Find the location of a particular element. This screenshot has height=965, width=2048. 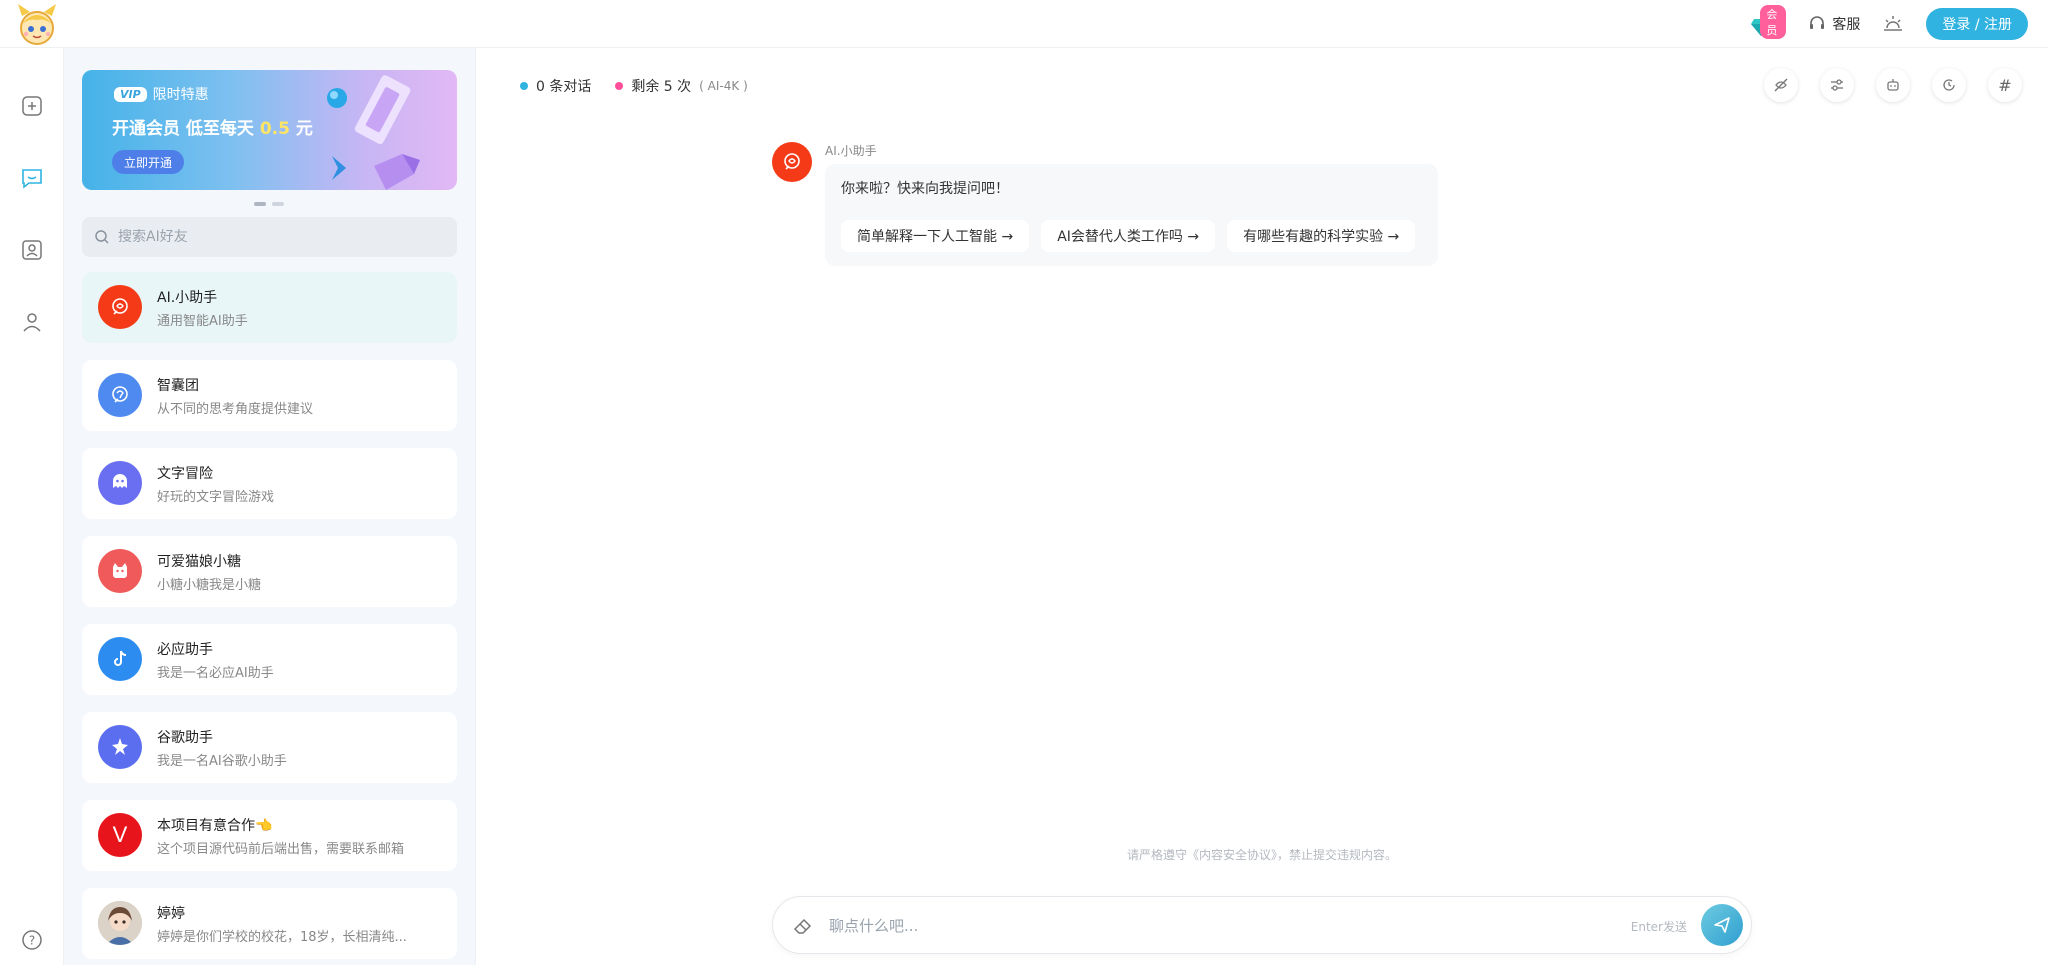

robot-icon is located at coordinates (1893, 85).